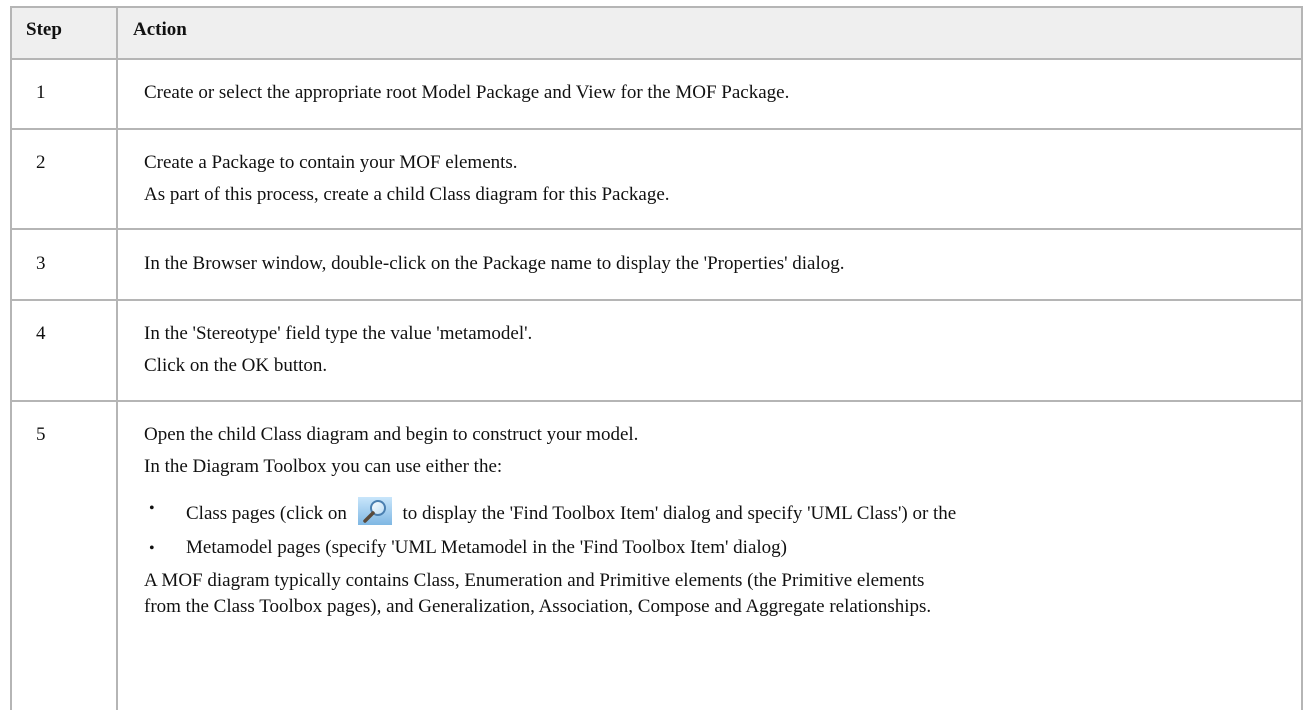 This screenshot has width=1305, height=710. What do you see at coordinates (656, 33) in the screenshot?
I see `table-header: Step Action` at bounding box center [656, 33].